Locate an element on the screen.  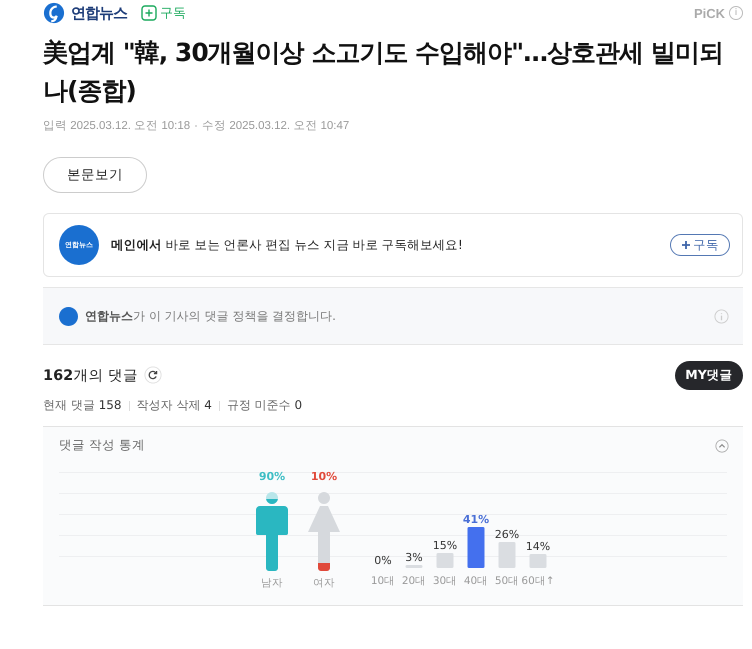
comment-stat: 작성자 삭제 4 is located at coordinates (174, 405).